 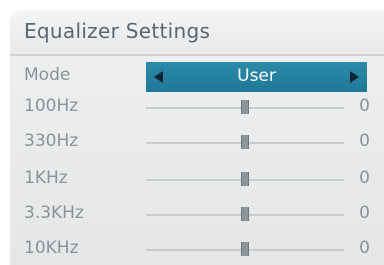 What do you see at coordinates (197, 108) in the screenshot?
I see `band-row: 100Hz 0` at bounding box center [197, 108].